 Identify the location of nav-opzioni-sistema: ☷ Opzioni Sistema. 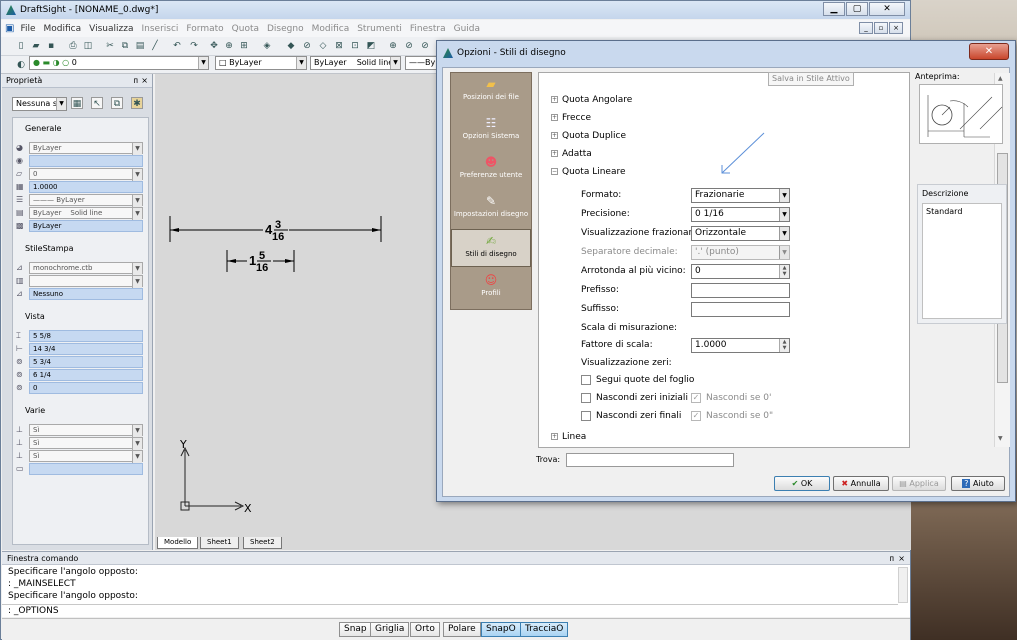
(491, 131).